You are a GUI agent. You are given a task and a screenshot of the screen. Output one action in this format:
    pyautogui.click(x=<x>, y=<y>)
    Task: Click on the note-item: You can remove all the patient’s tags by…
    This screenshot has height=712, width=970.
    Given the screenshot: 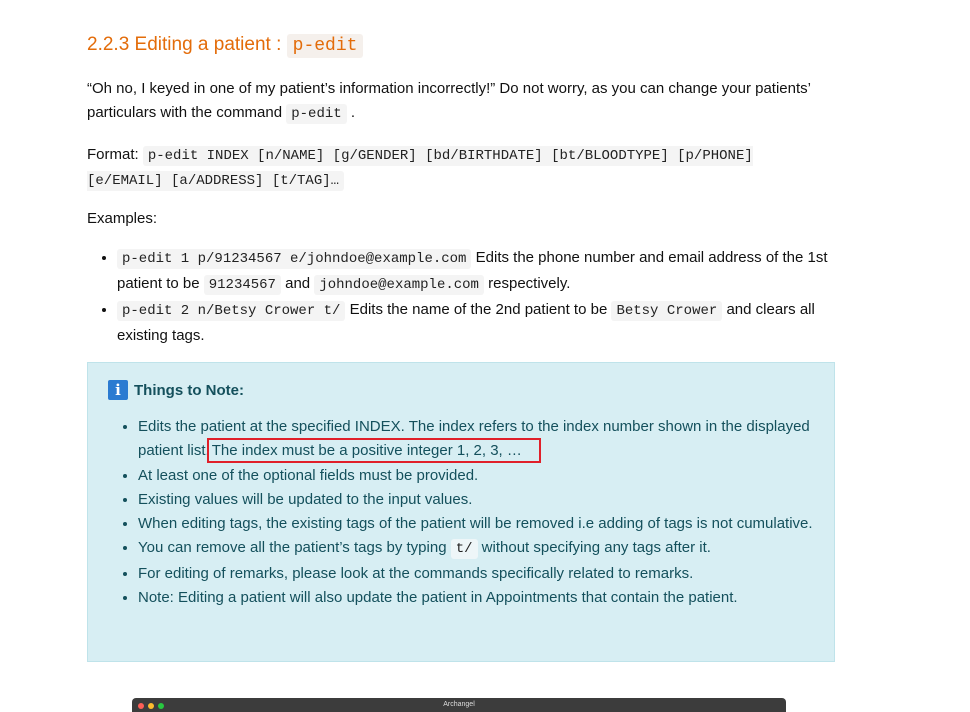 What is the action you would take?
    pyautogui.click(x=483, y=548)
    